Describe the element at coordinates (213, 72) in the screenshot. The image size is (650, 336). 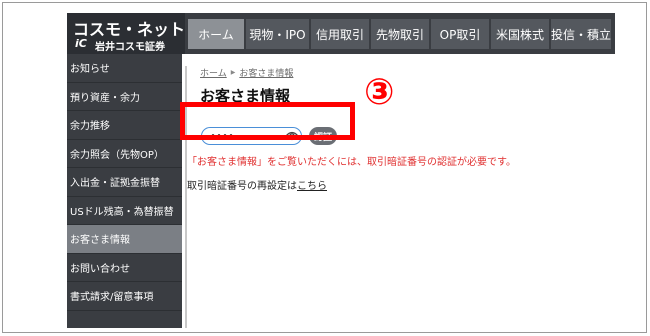
I see `breadcrumb-home: ホーム` at that location.